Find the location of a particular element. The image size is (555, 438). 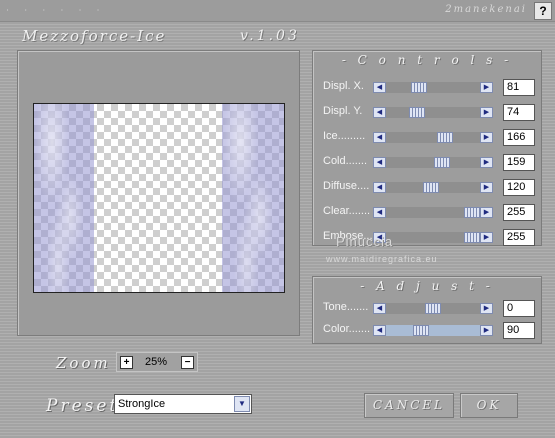

help-button: ? is located at coordinates (543, 11).